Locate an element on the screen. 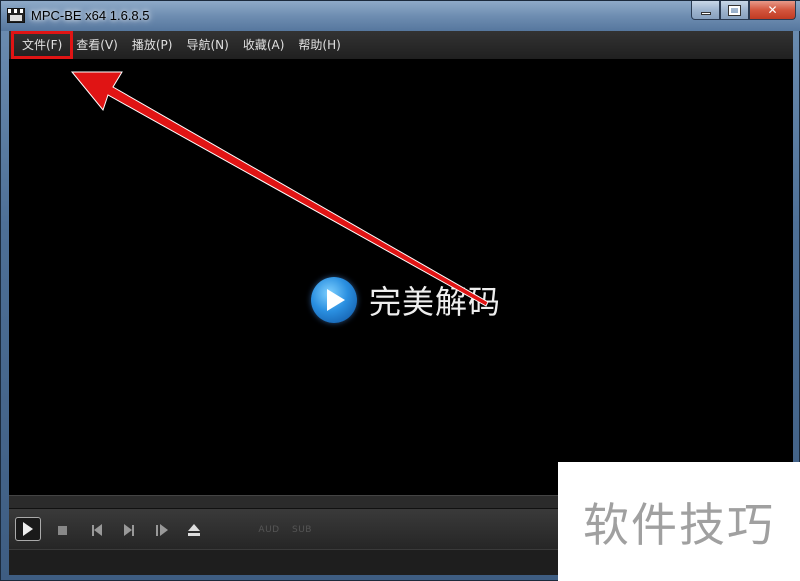 The height and width of the screenshot is (581, 800). watermark-text: 软件技巧 is located at coordinates (679, 524).